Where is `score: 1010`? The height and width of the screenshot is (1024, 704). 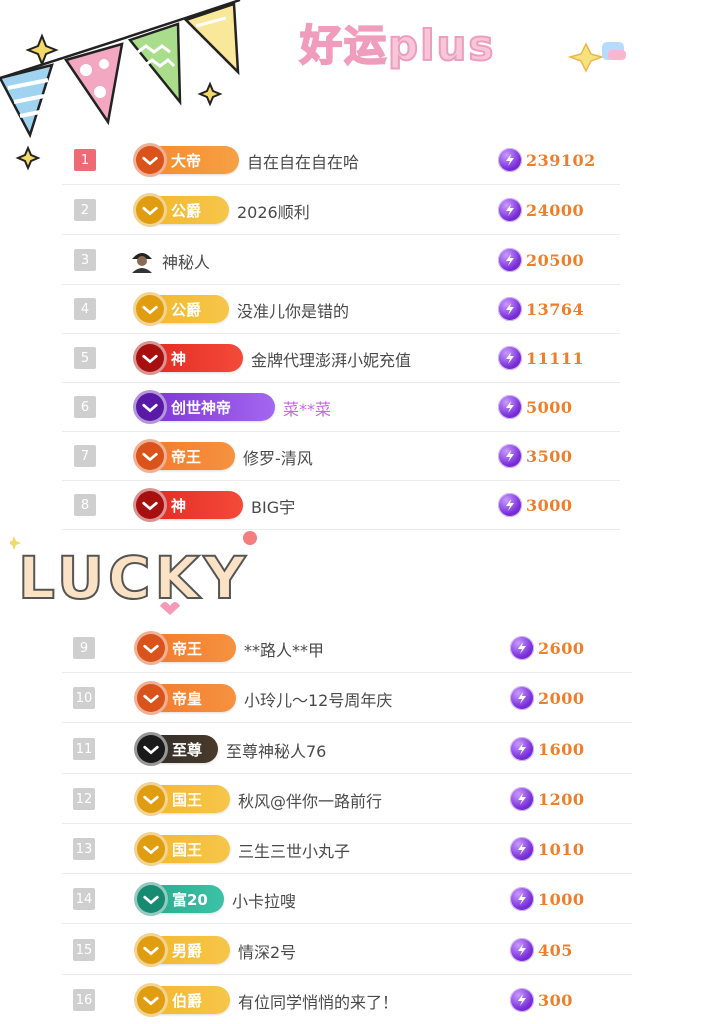
score: 1010 is located at coordinates (547, 849).